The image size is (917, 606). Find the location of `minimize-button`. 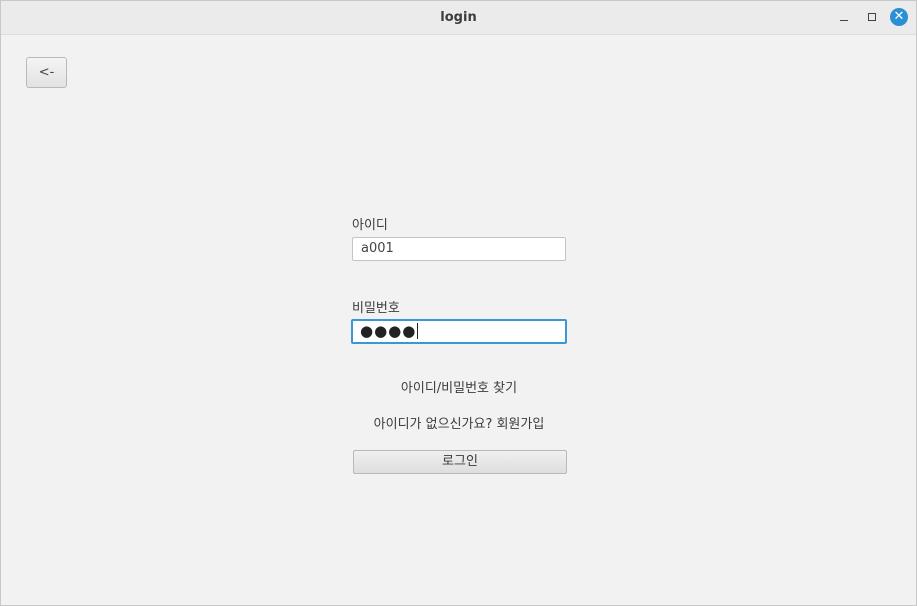

minimize-button is located at coordinates (844, 17).